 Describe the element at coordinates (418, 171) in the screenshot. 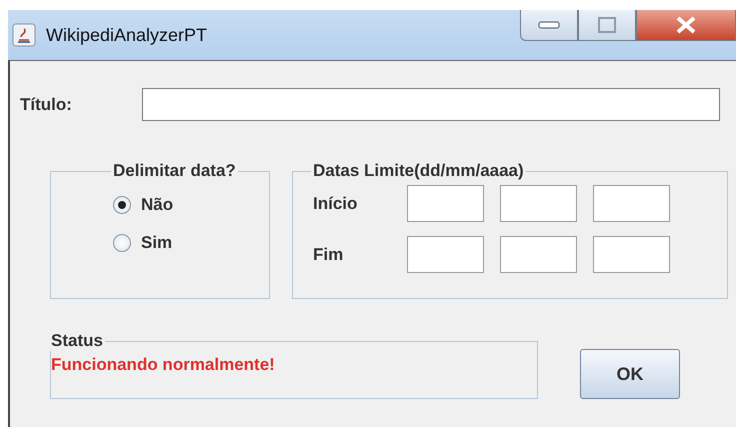

I see `group-legend: Datas Limite(dd/mm/aaaa)` at that location.